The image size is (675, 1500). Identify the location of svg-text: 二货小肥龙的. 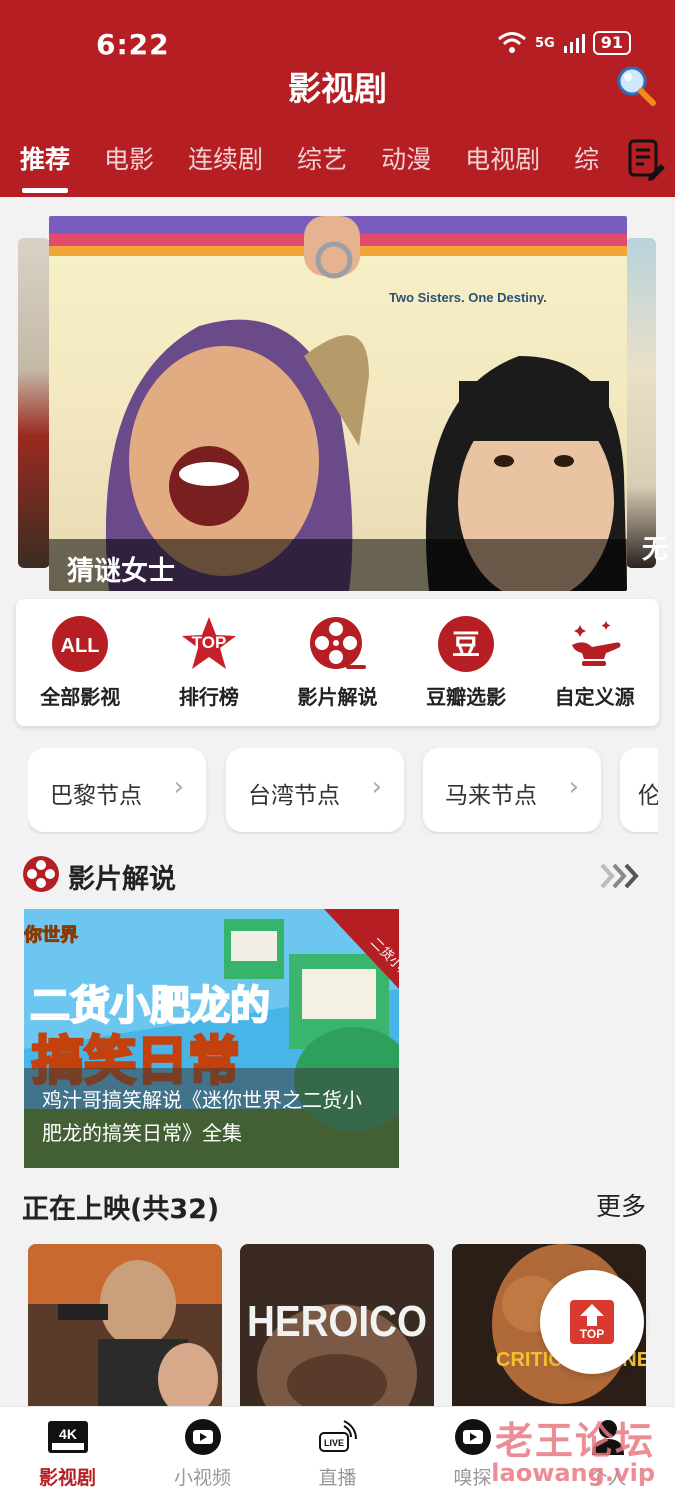
(150, 1006).